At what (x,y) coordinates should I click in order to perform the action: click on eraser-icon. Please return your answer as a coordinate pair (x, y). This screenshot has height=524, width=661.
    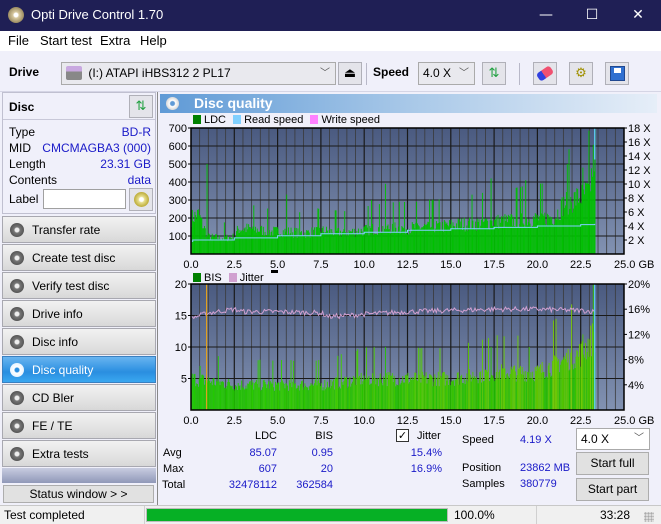
    Looking at the image, I should click on (545, 73).